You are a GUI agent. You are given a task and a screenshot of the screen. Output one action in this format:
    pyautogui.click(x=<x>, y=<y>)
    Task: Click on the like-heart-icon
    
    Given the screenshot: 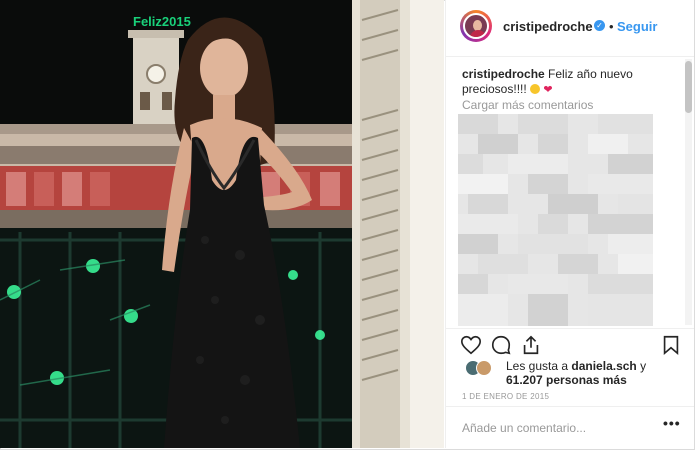 What is the action you would take?
    pyautogui.click(x=471, y=345)
    